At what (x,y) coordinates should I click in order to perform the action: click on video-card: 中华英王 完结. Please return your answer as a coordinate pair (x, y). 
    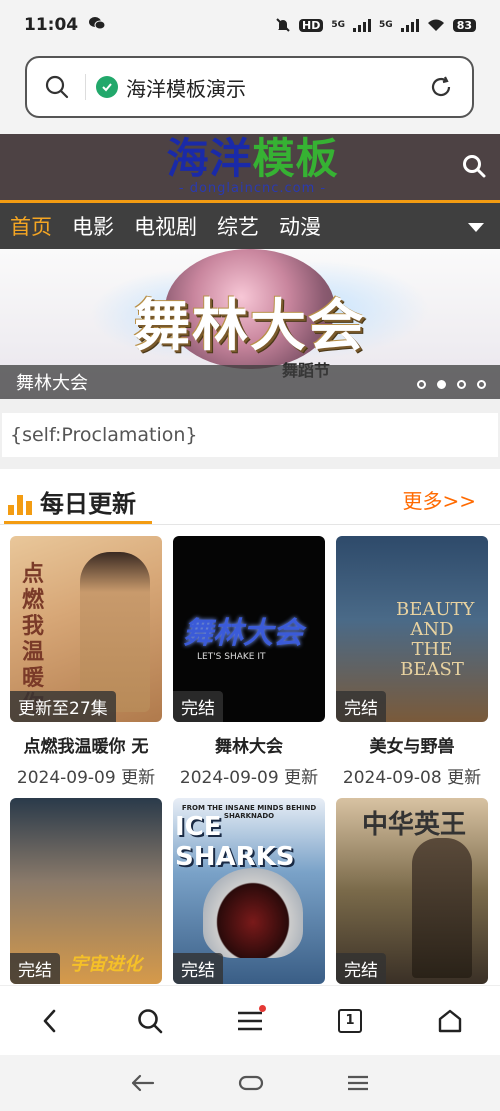
    Looking at the image, I should click on (412, 891).